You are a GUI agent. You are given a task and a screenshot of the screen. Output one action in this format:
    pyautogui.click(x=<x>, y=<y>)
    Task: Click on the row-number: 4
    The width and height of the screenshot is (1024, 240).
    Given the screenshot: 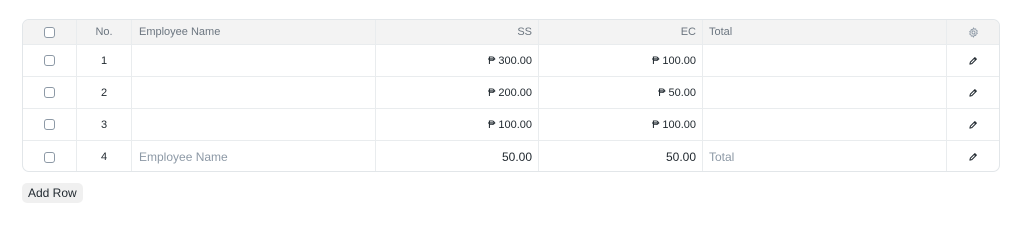 What is the action you would take?
    pyautogui.click(x=104, y=156)
    